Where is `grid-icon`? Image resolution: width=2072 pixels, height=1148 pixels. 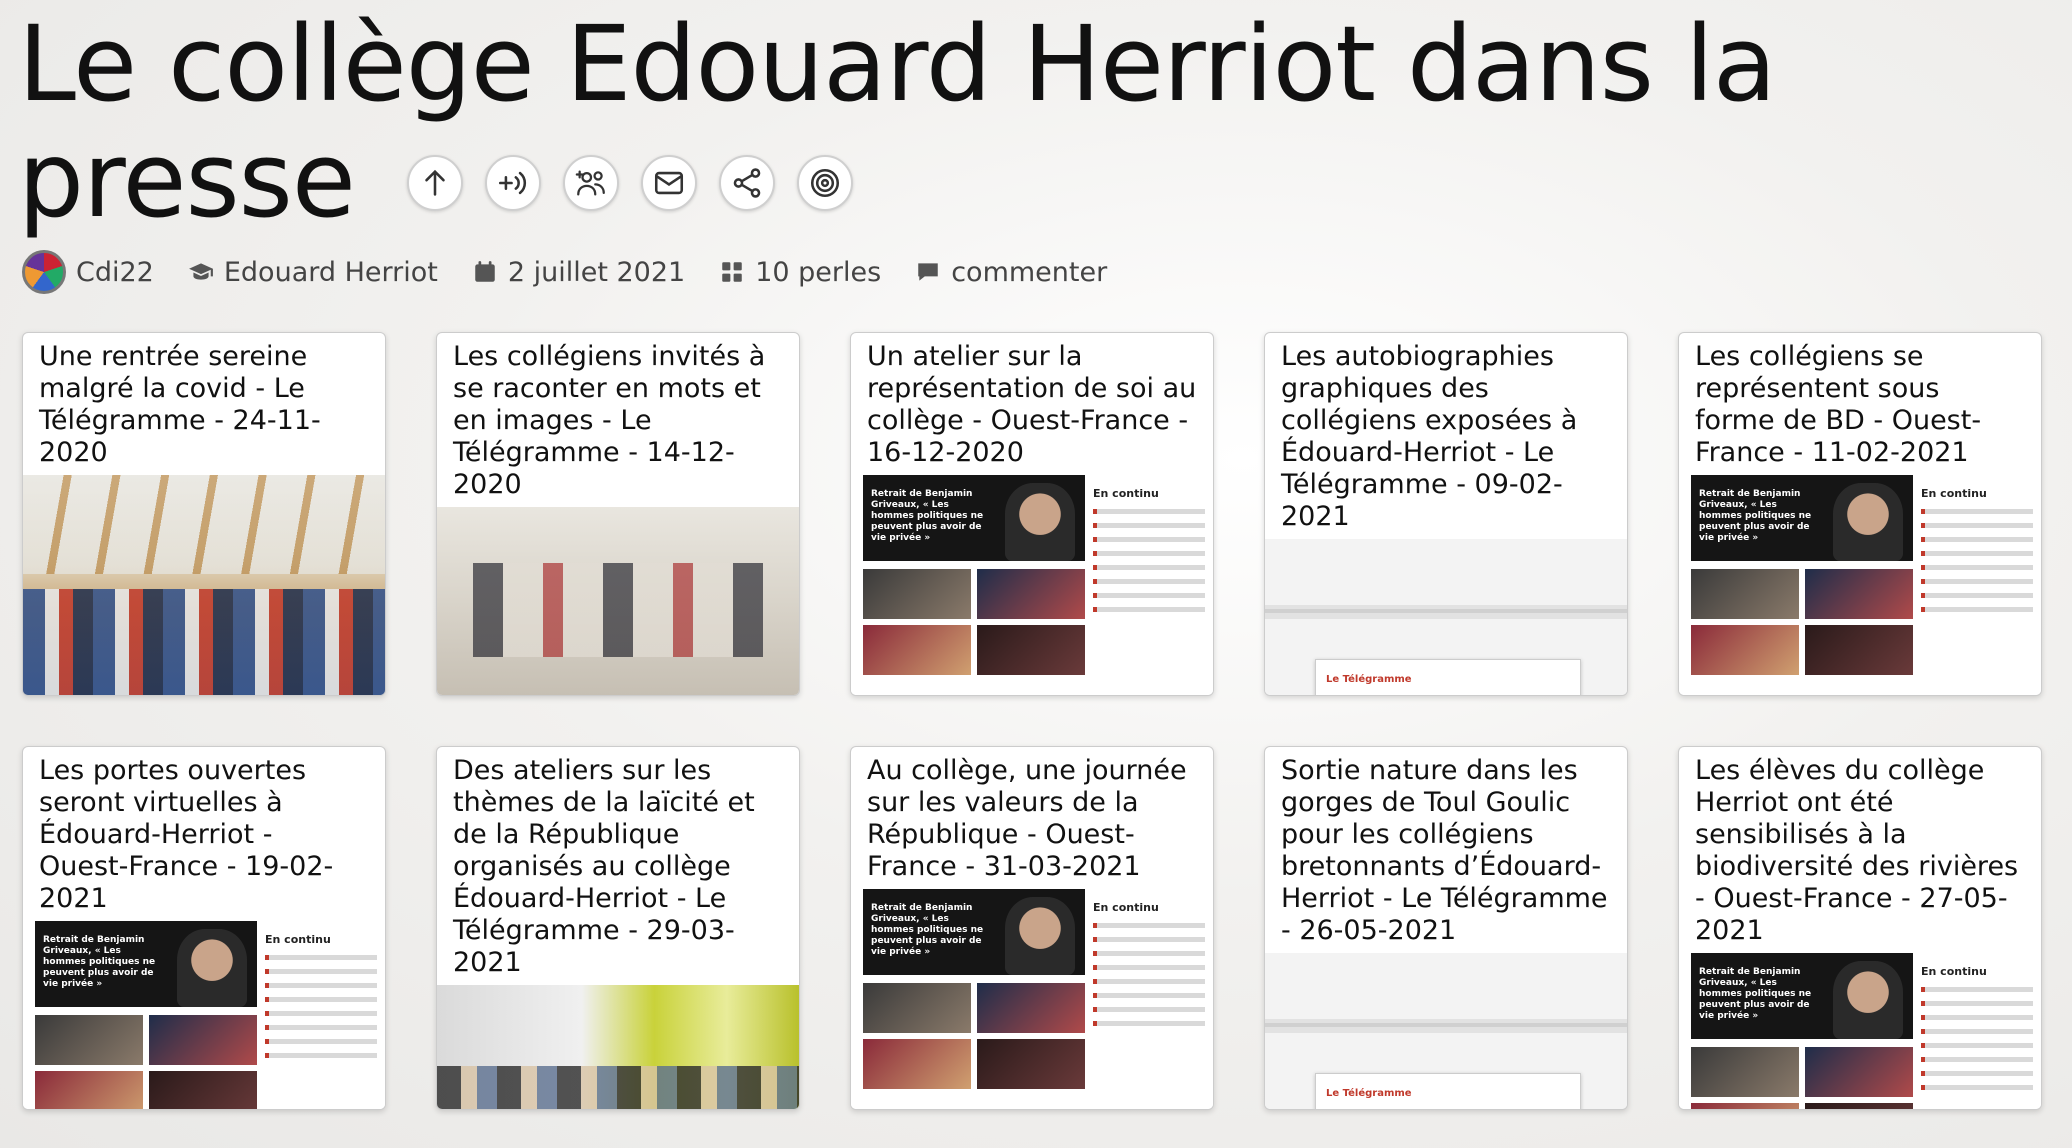
grid-icon is located at coordinates (732, 272).